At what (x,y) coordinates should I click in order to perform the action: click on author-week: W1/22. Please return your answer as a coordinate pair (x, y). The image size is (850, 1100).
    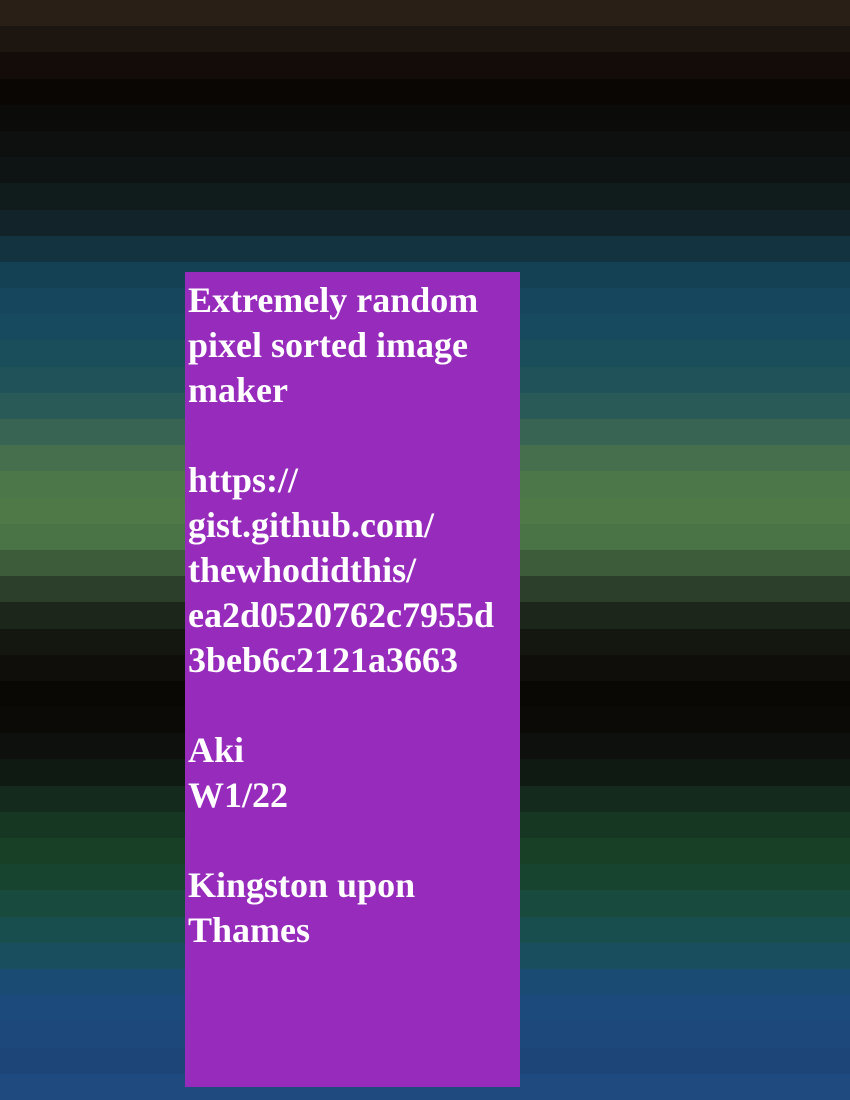
    Looking at the image, I should click on (238, 795).